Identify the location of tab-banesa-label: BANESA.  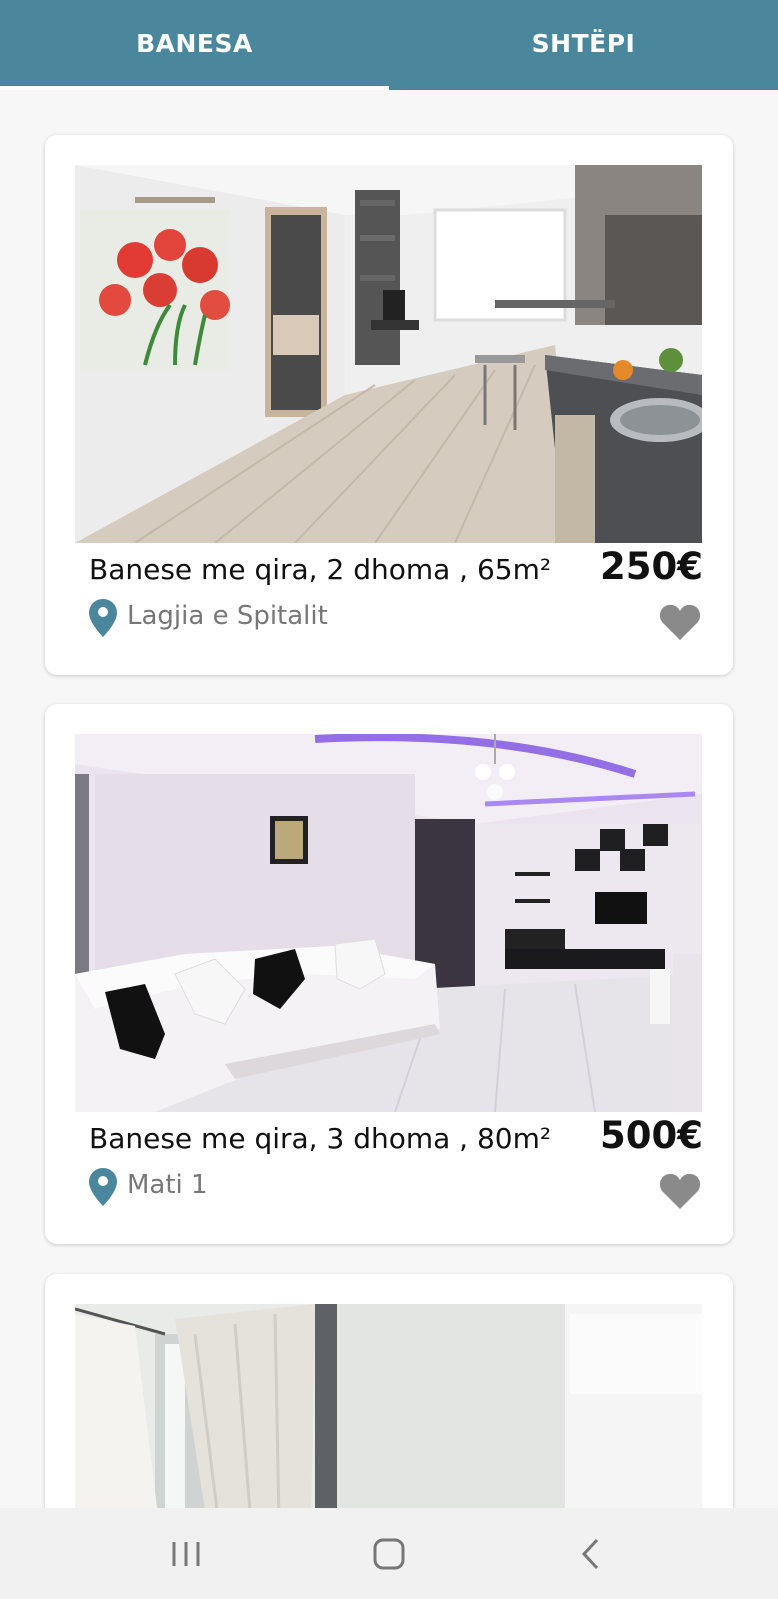
(194, 43).